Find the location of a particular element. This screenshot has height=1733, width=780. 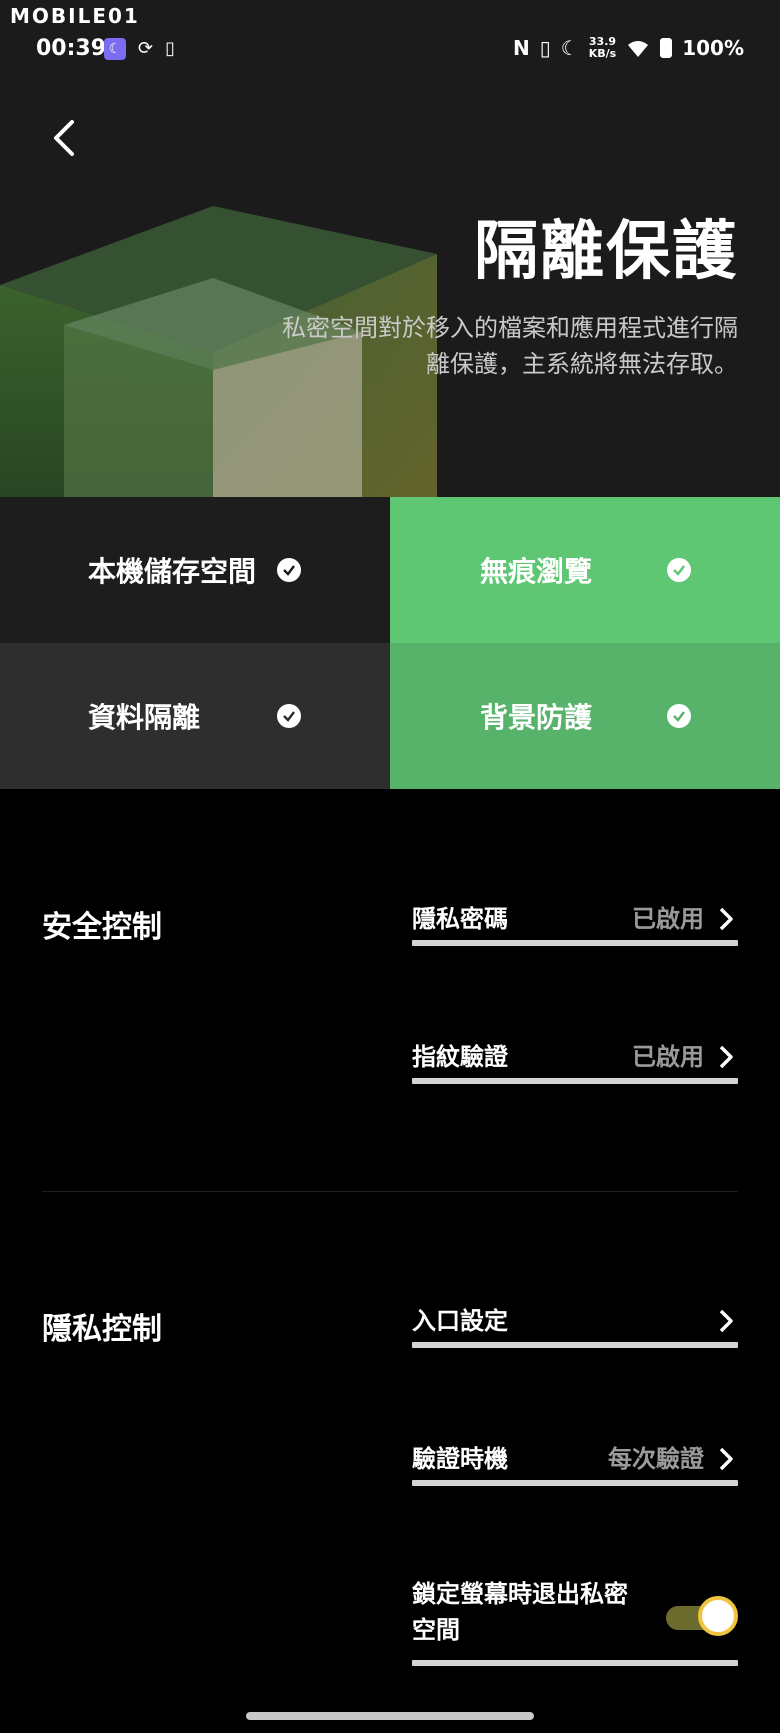

feature-tile-incognito: 無痕瀏覽 is located at coordinates (585, 570).